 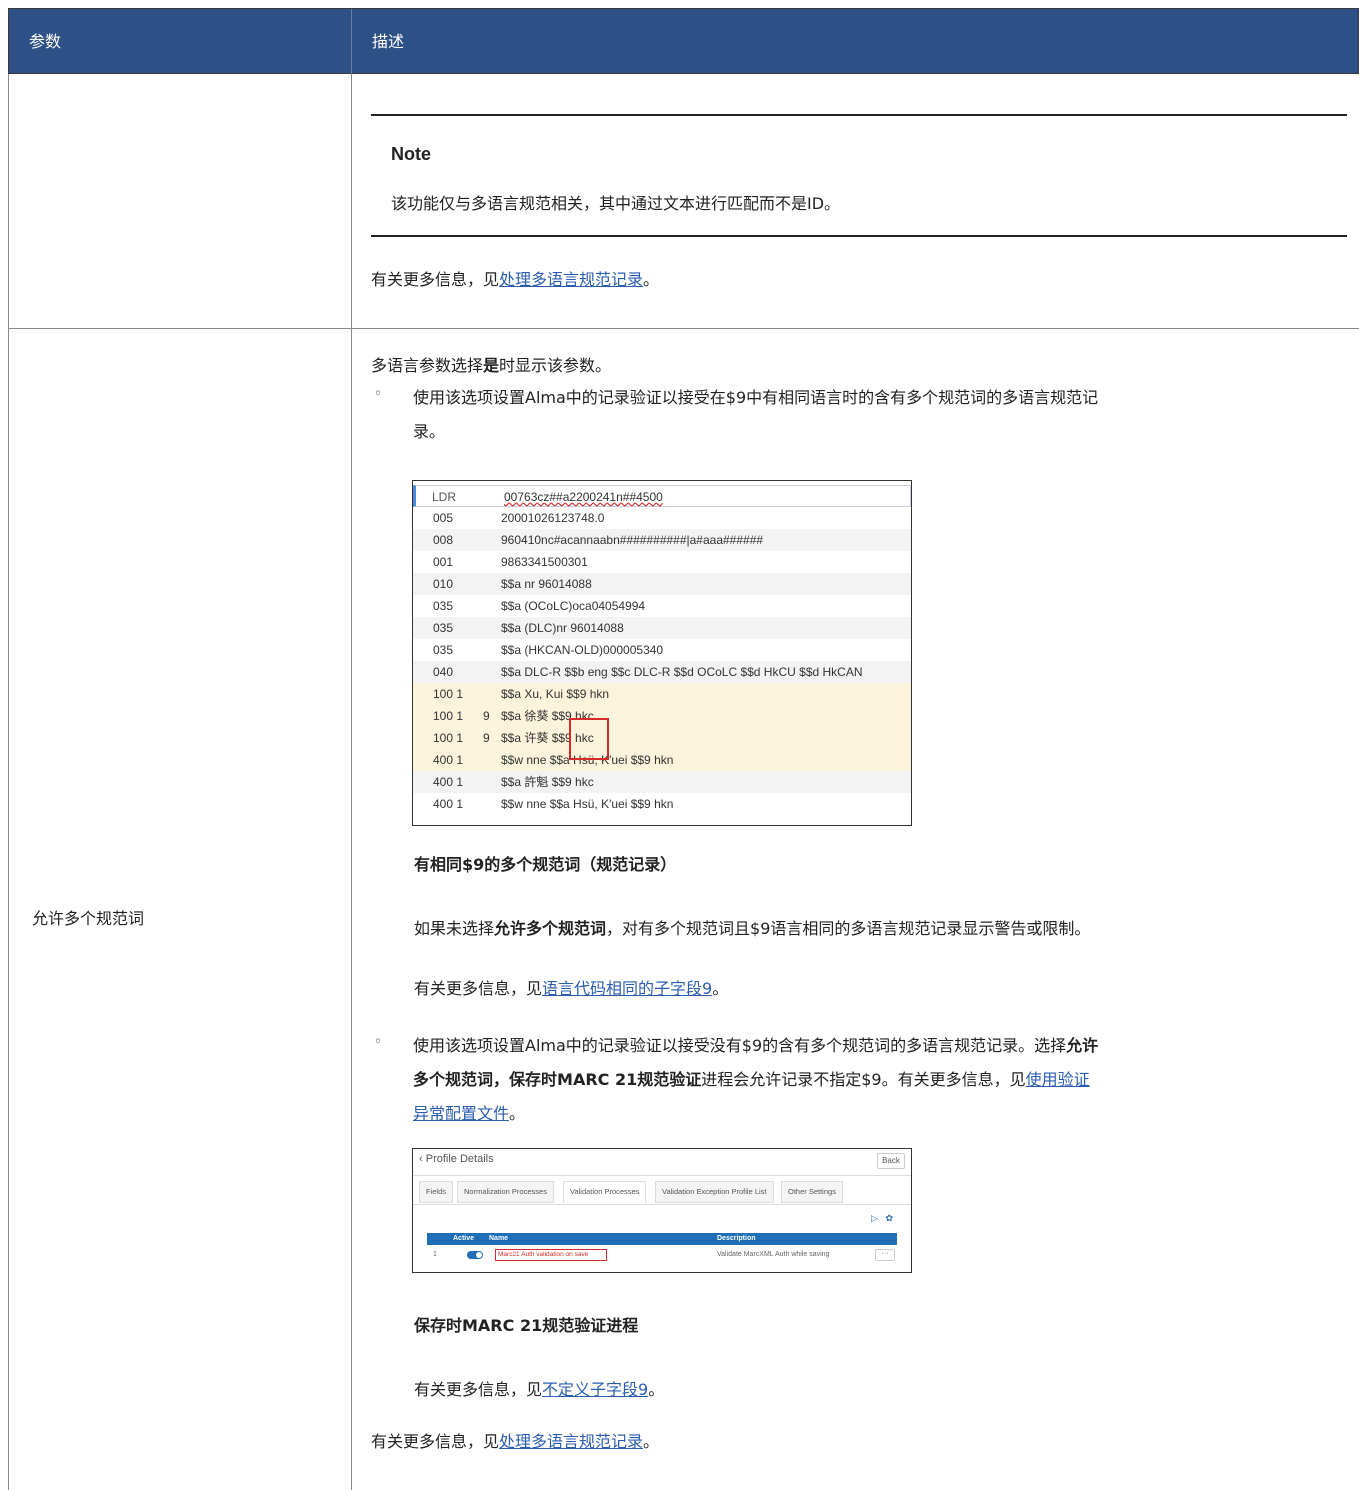 I want to click on more-info-prefix: 有关更多信息，见, so click(x=435, y=279).